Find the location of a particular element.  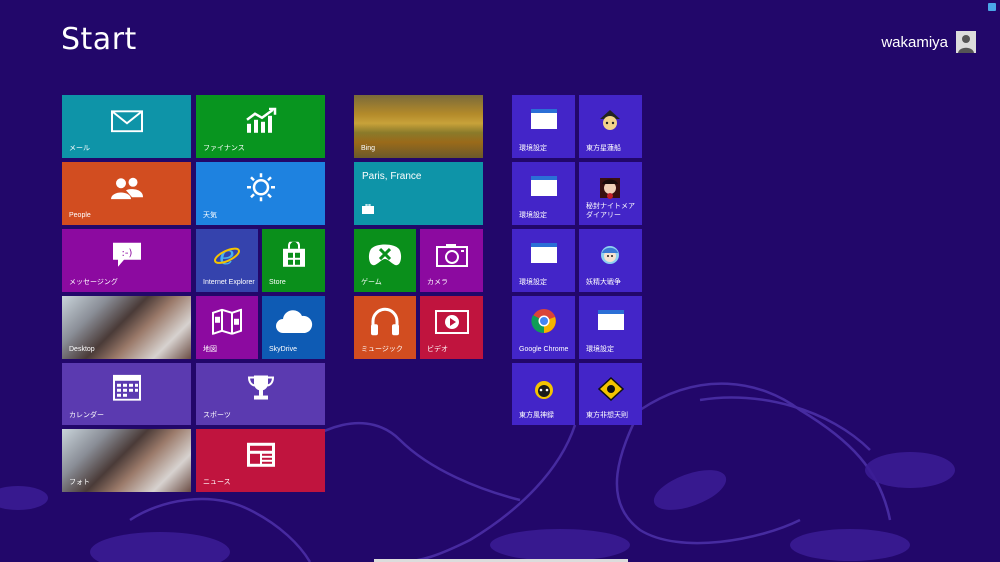

tile-sports: スポーツ is located at coordinates (260, 394).